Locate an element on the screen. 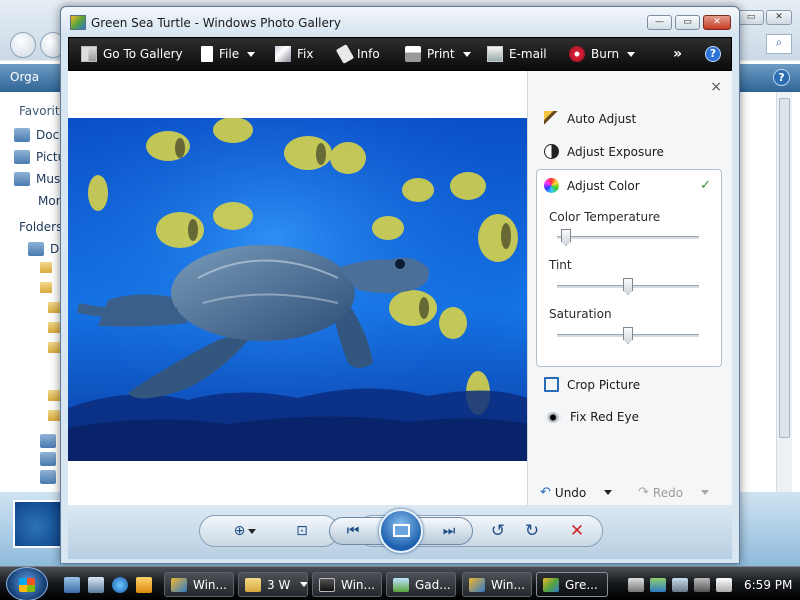  zoom-button: ⊕ is located at coordinates (245, 531).